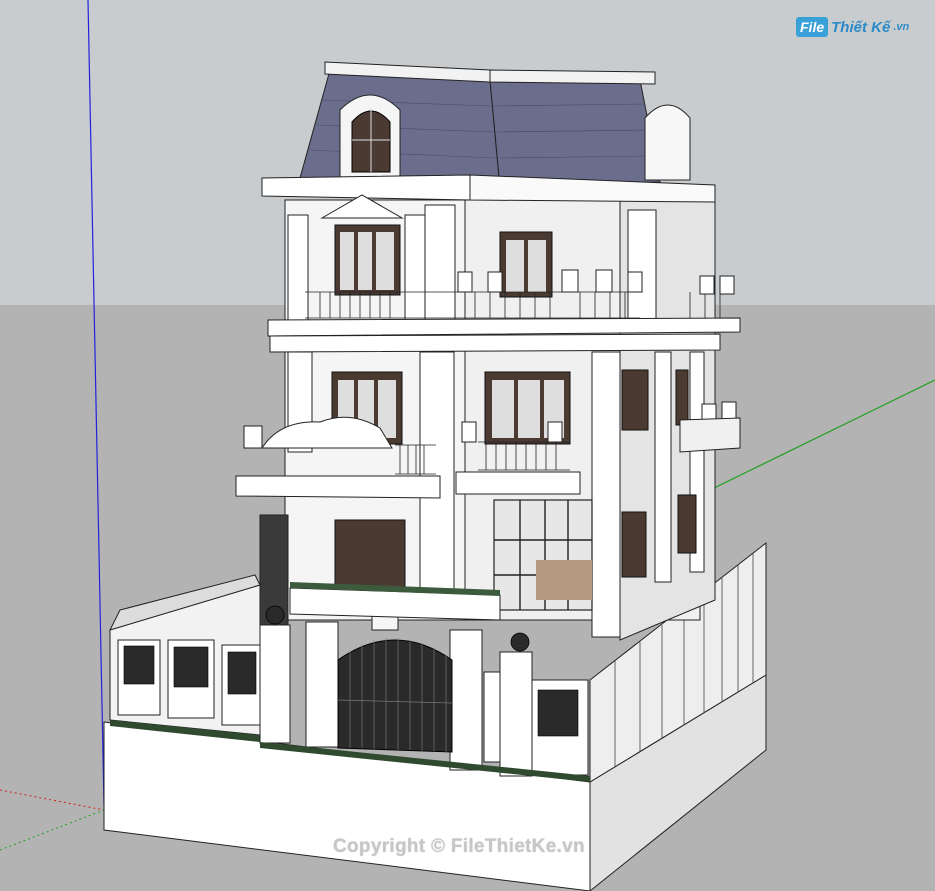  Describe the element at coordinates (710, 435) in the screenshot. I see `side-balcony-2f` at that location.